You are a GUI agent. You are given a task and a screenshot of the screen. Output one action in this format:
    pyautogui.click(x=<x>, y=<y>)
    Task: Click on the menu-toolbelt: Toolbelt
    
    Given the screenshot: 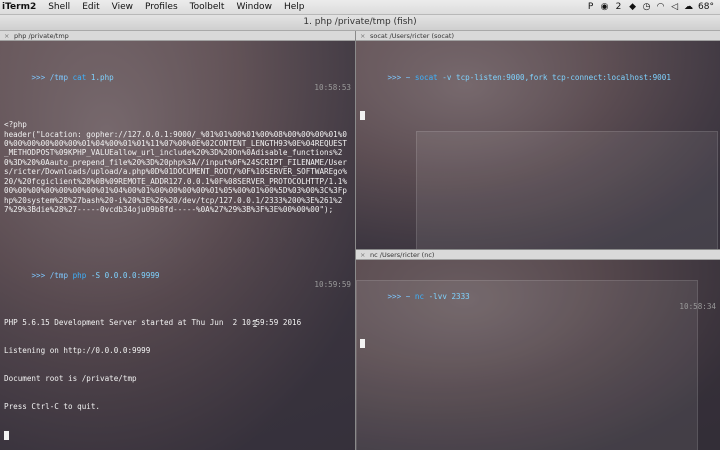 What is the action you would take?
    pyautogui.click(x=207, y=7)
    